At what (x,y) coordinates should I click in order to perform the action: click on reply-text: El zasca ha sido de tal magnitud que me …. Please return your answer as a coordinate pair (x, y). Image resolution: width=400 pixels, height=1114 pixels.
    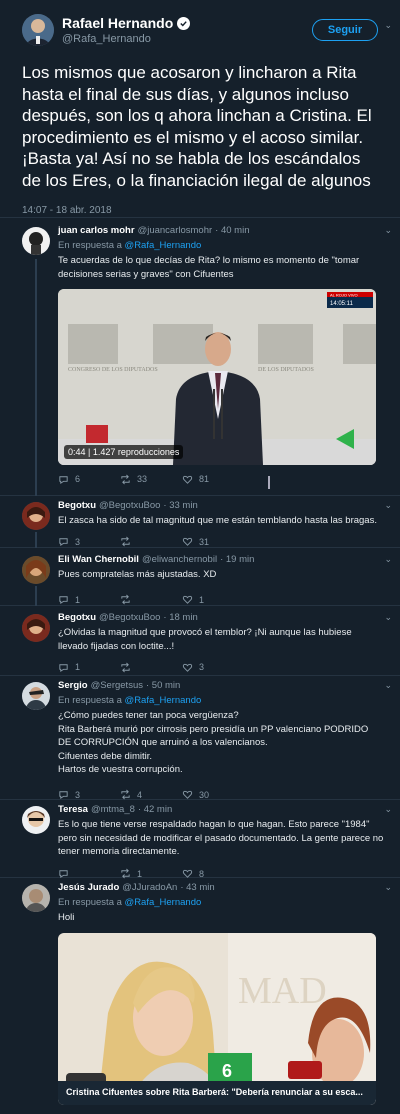
    Looking at the image, I should click on (217, 520).